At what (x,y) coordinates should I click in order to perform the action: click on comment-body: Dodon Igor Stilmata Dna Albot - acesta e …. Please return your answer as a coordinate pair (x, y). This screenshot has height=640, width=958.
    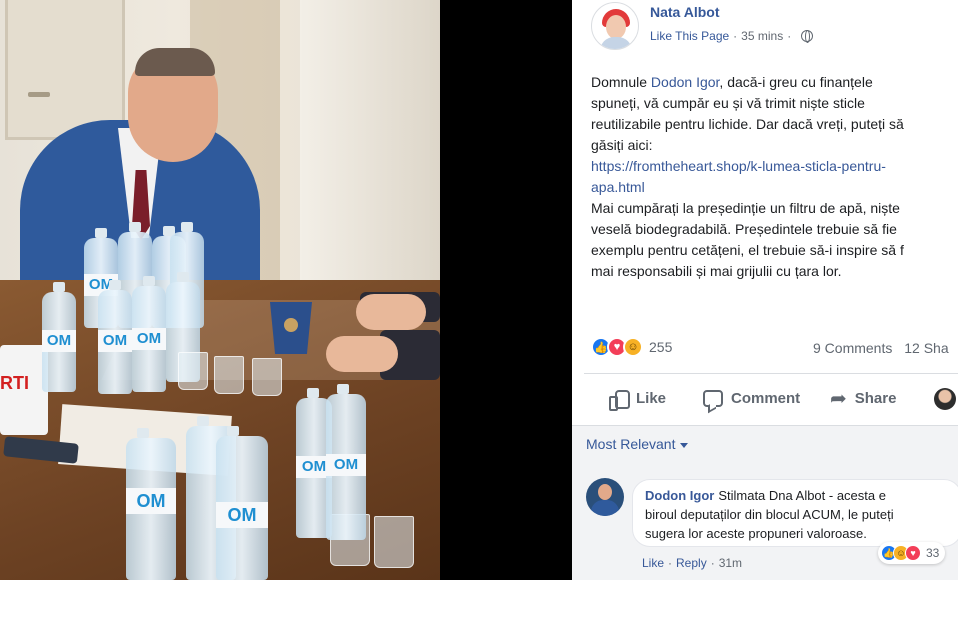
    Looking at the image, I should click on (795, 513).